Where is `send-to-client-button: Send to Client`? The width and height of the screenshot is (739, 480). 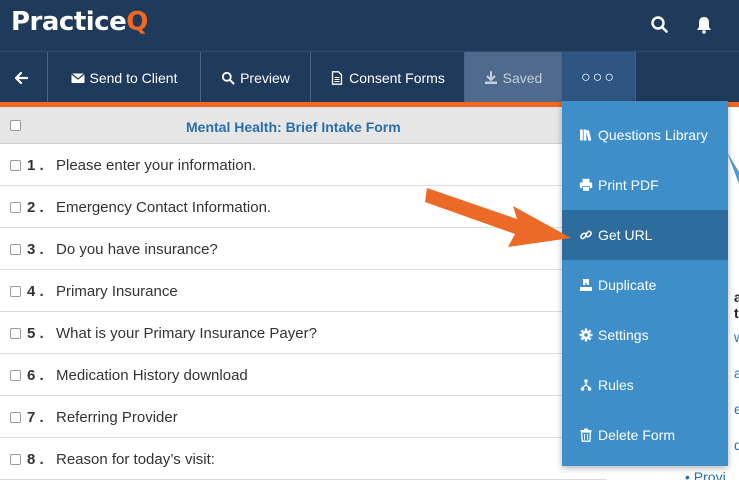 send-to-client-button: Send to Client is located at coordinates (124, 77).